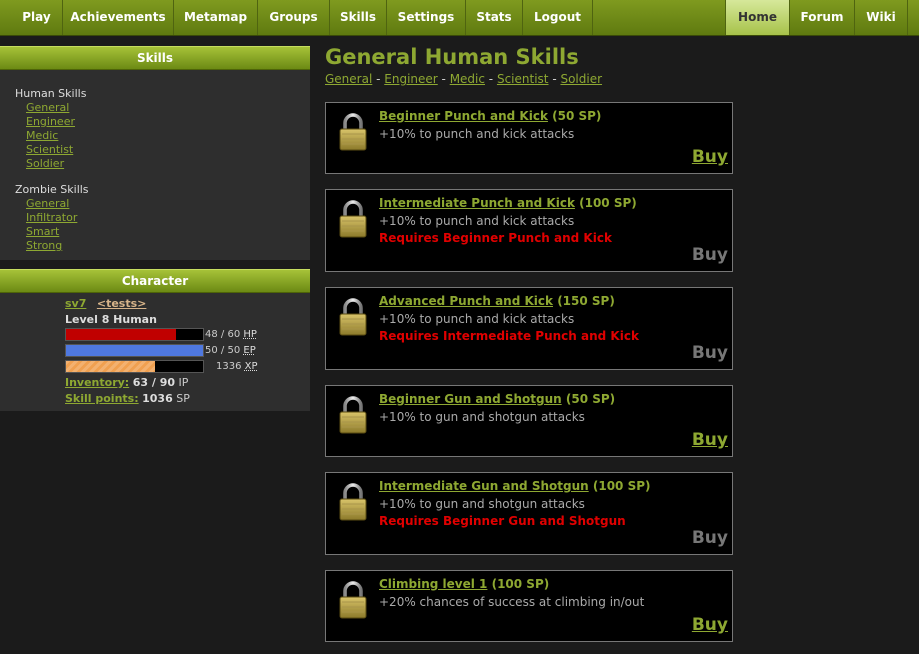  What do you see at coordinates (466, 301) in the screenshot?
I see `skill-name-link: Advanced Punch and Kick` at bounding box center [466, 301].